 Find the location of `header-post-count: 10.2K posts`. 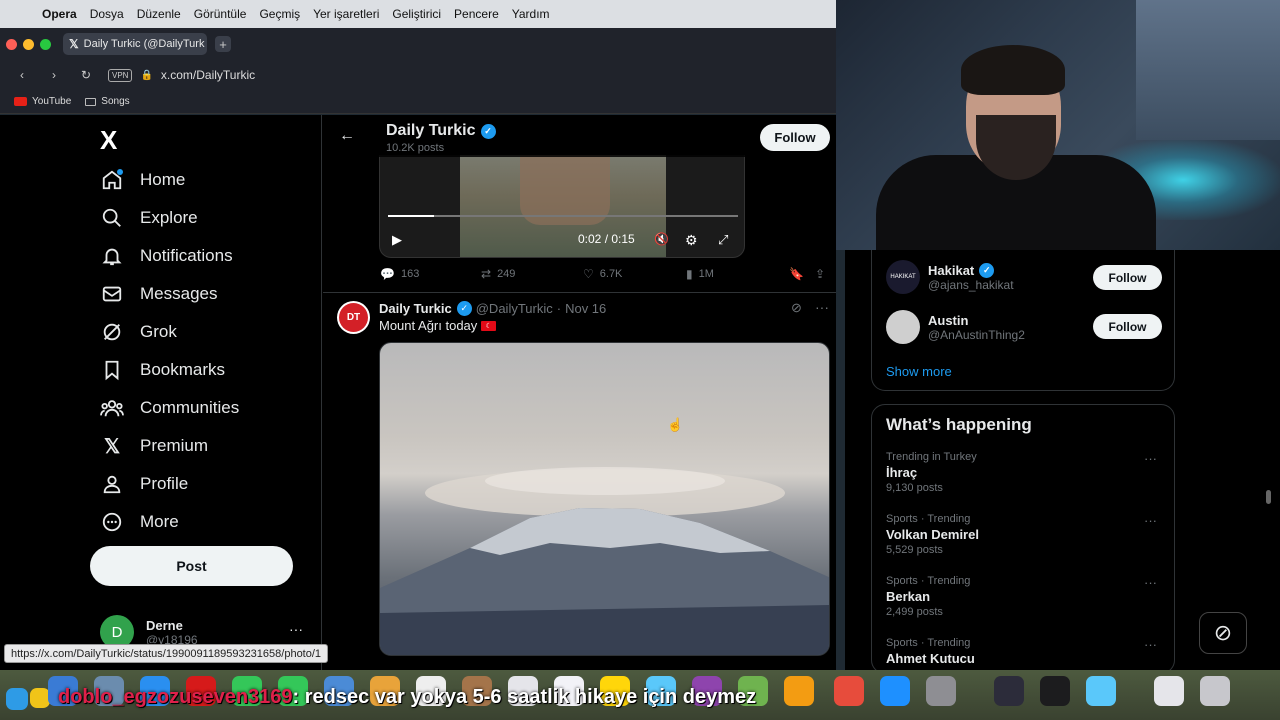

header-post-count: 10.2K posts is located at coordinates (415, 148).